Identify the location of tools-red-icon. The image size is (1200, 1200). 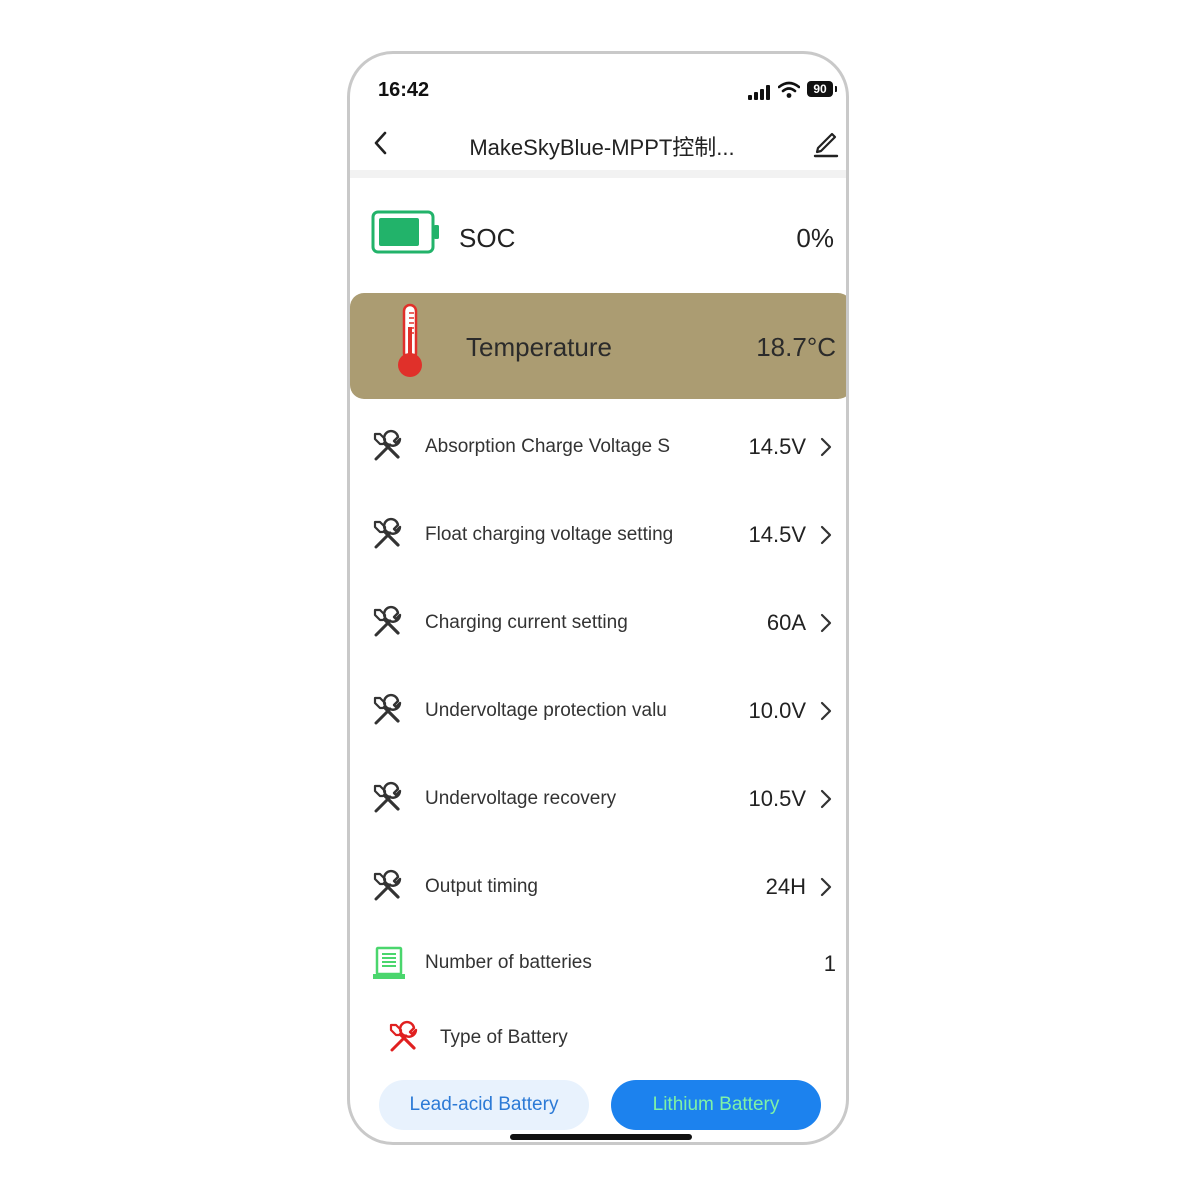
(403, 1036).